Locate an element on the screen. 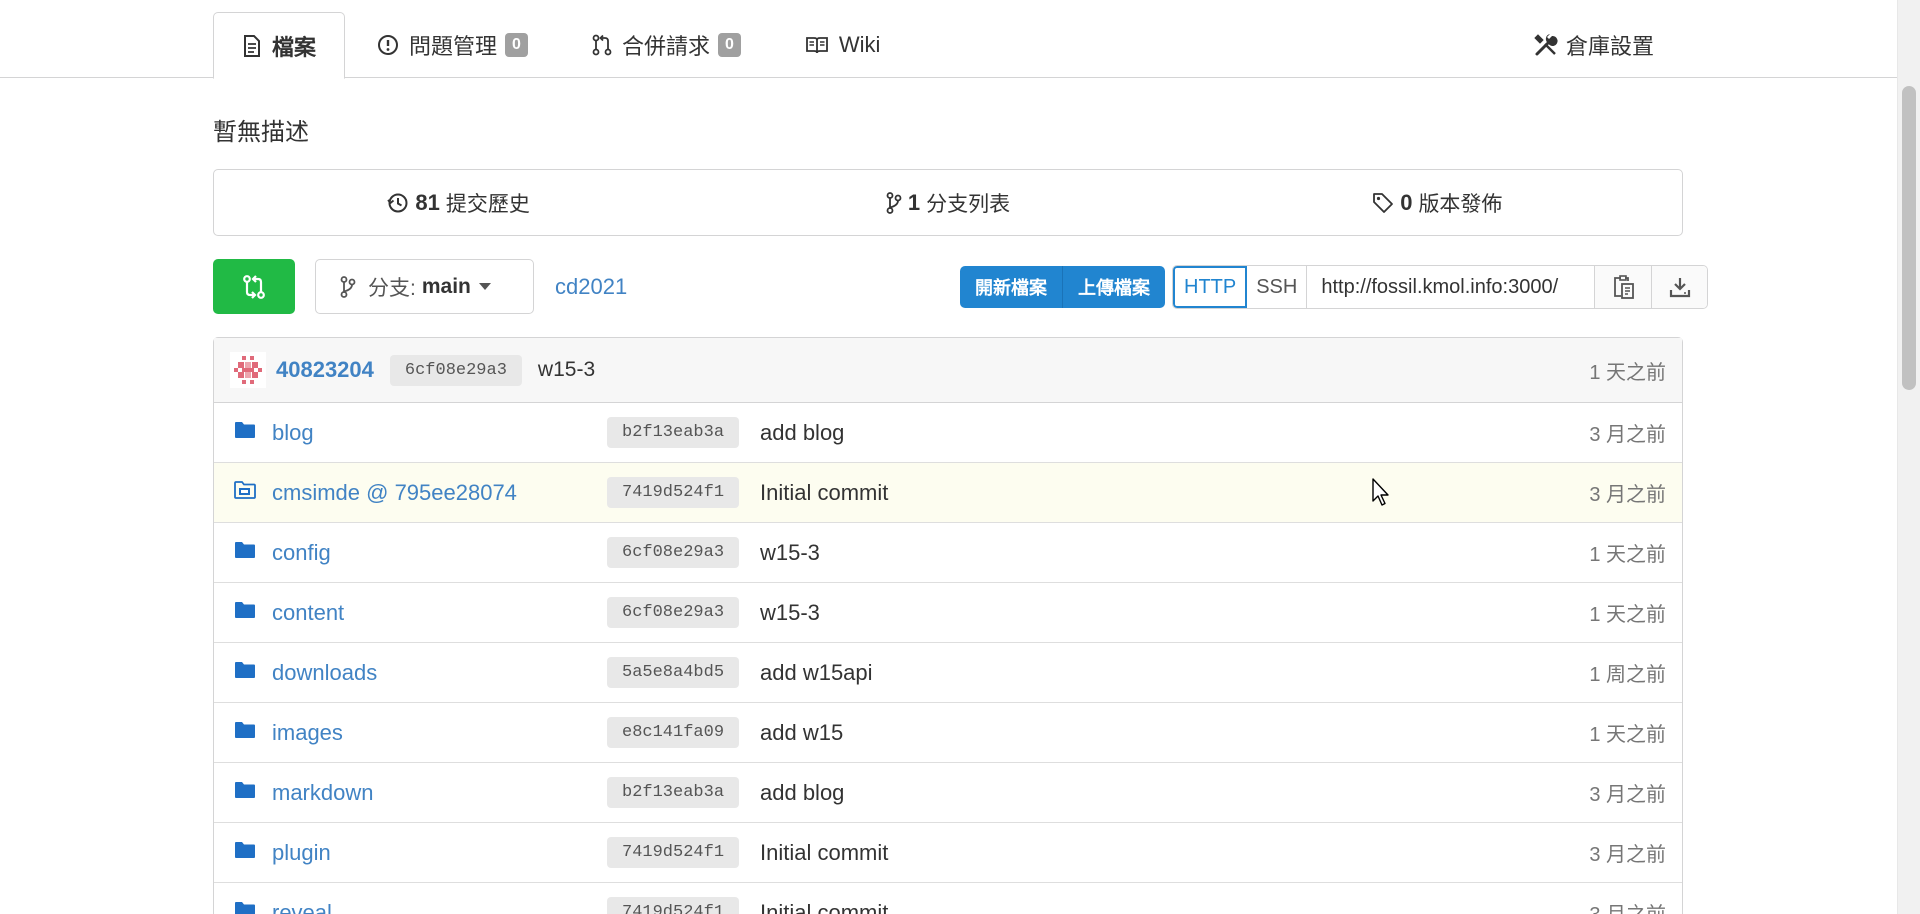  scrollbar-thumb is located at coordinates (1909, 238).